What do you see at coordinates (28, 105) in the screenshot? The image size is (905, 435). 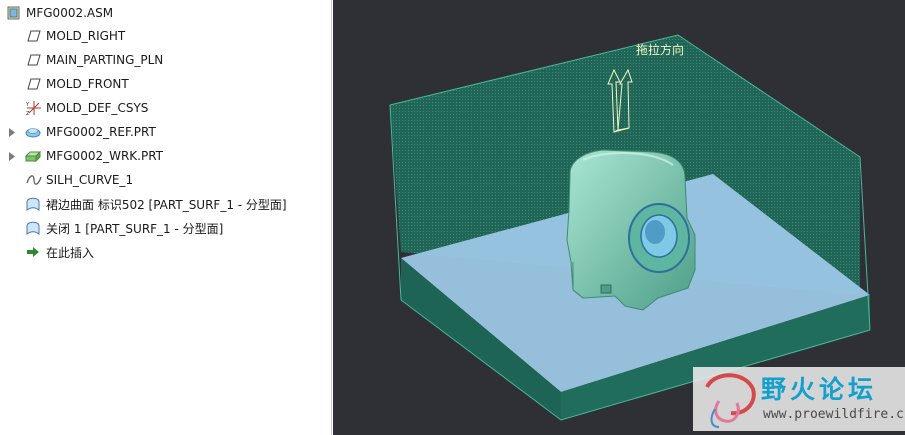 I see `svg-text: Y` at bounding box center [28, 105].